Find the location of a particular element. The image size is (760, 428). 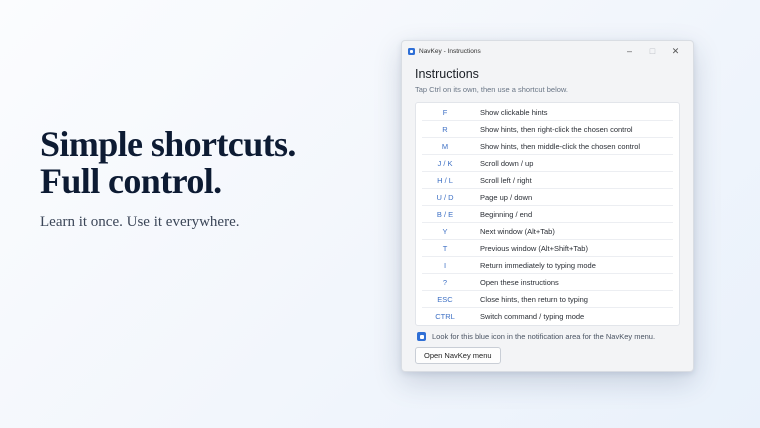

shortcut-row: T Previous window (Alt+Shift+Tab) is located at coordinates (547, 248).